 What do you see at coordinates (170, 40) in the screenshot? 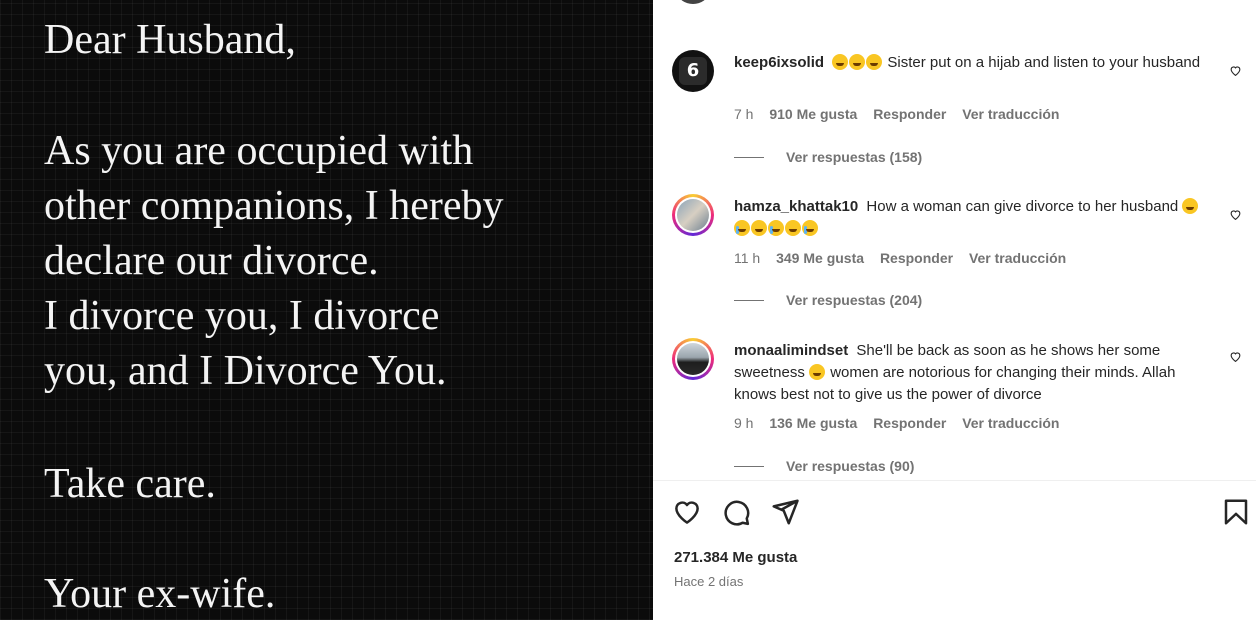
I see `letter-greeting: Dear Husband,` at bounding box center [170, 40].